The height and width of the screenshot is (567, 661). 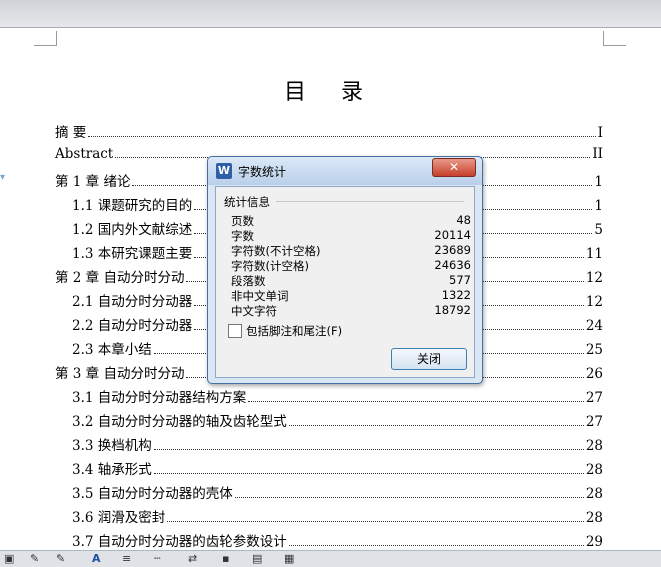 What do you see at coordinates (179, 542) in the screenshot?
I see `toc-entry-text: 3.7 自动分时分动器的齿轮参数设计` at bounding box center [179, 542].